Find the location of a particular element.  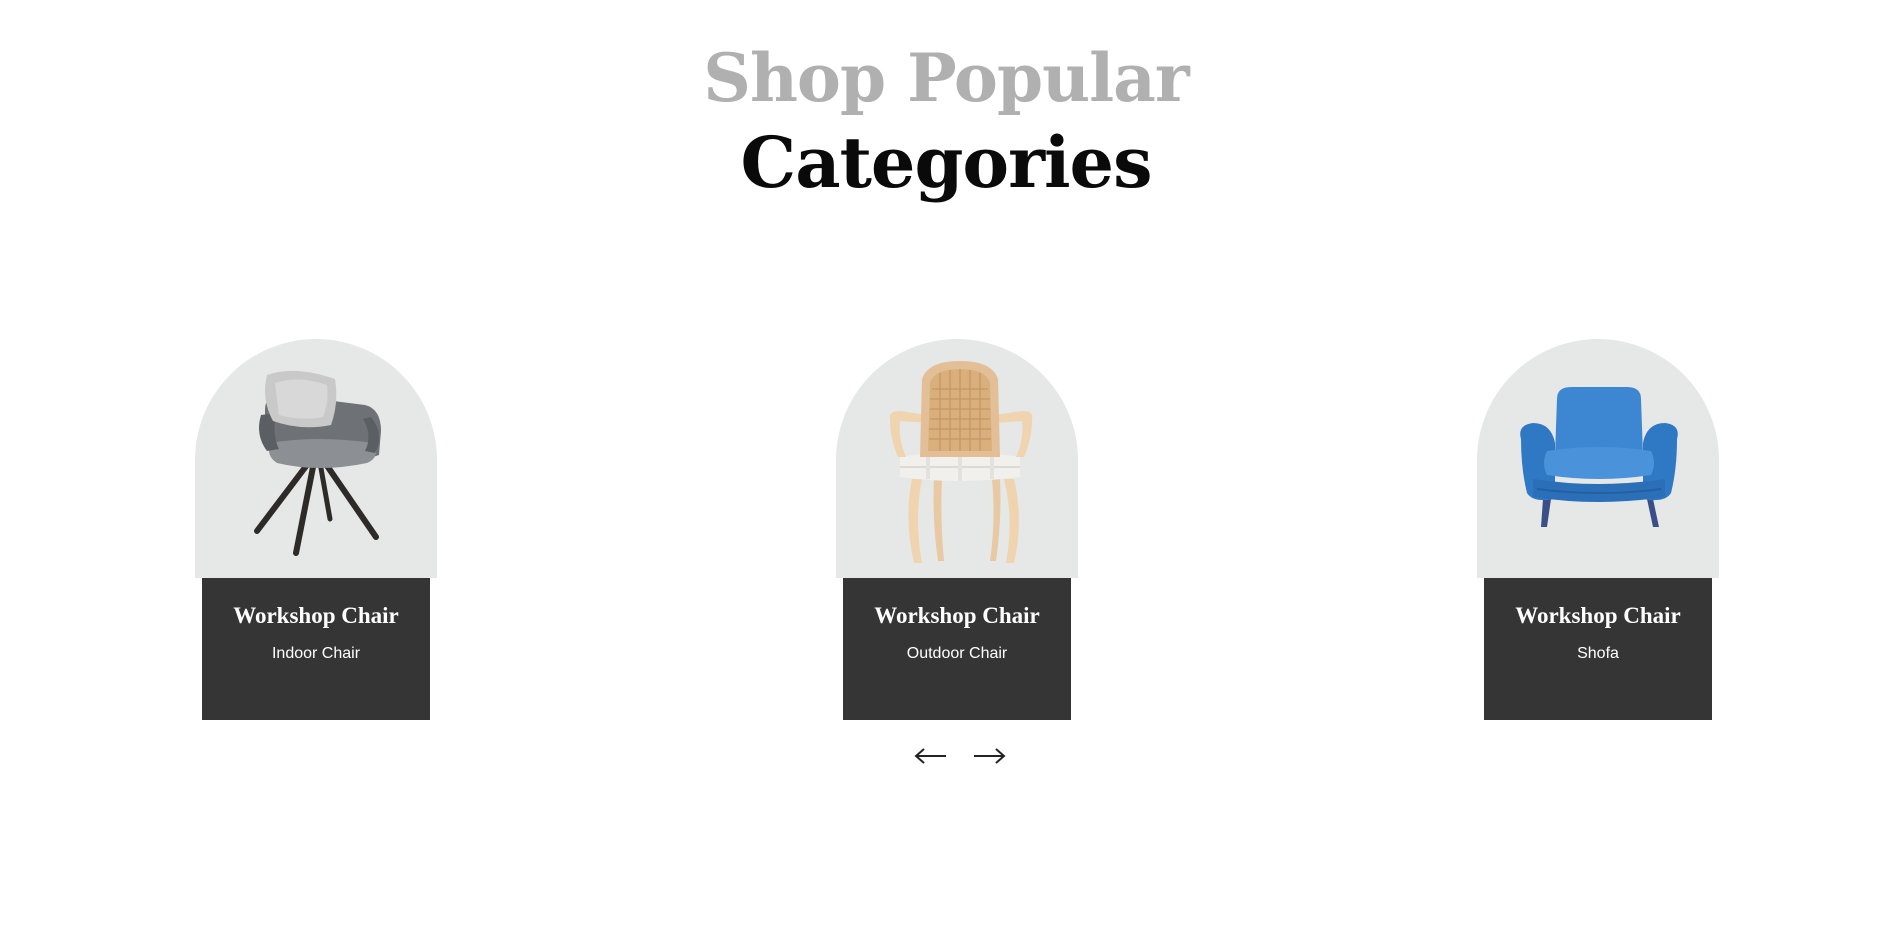

card-subtitle: Outdoor Chair is located at coordinates (957, 653).